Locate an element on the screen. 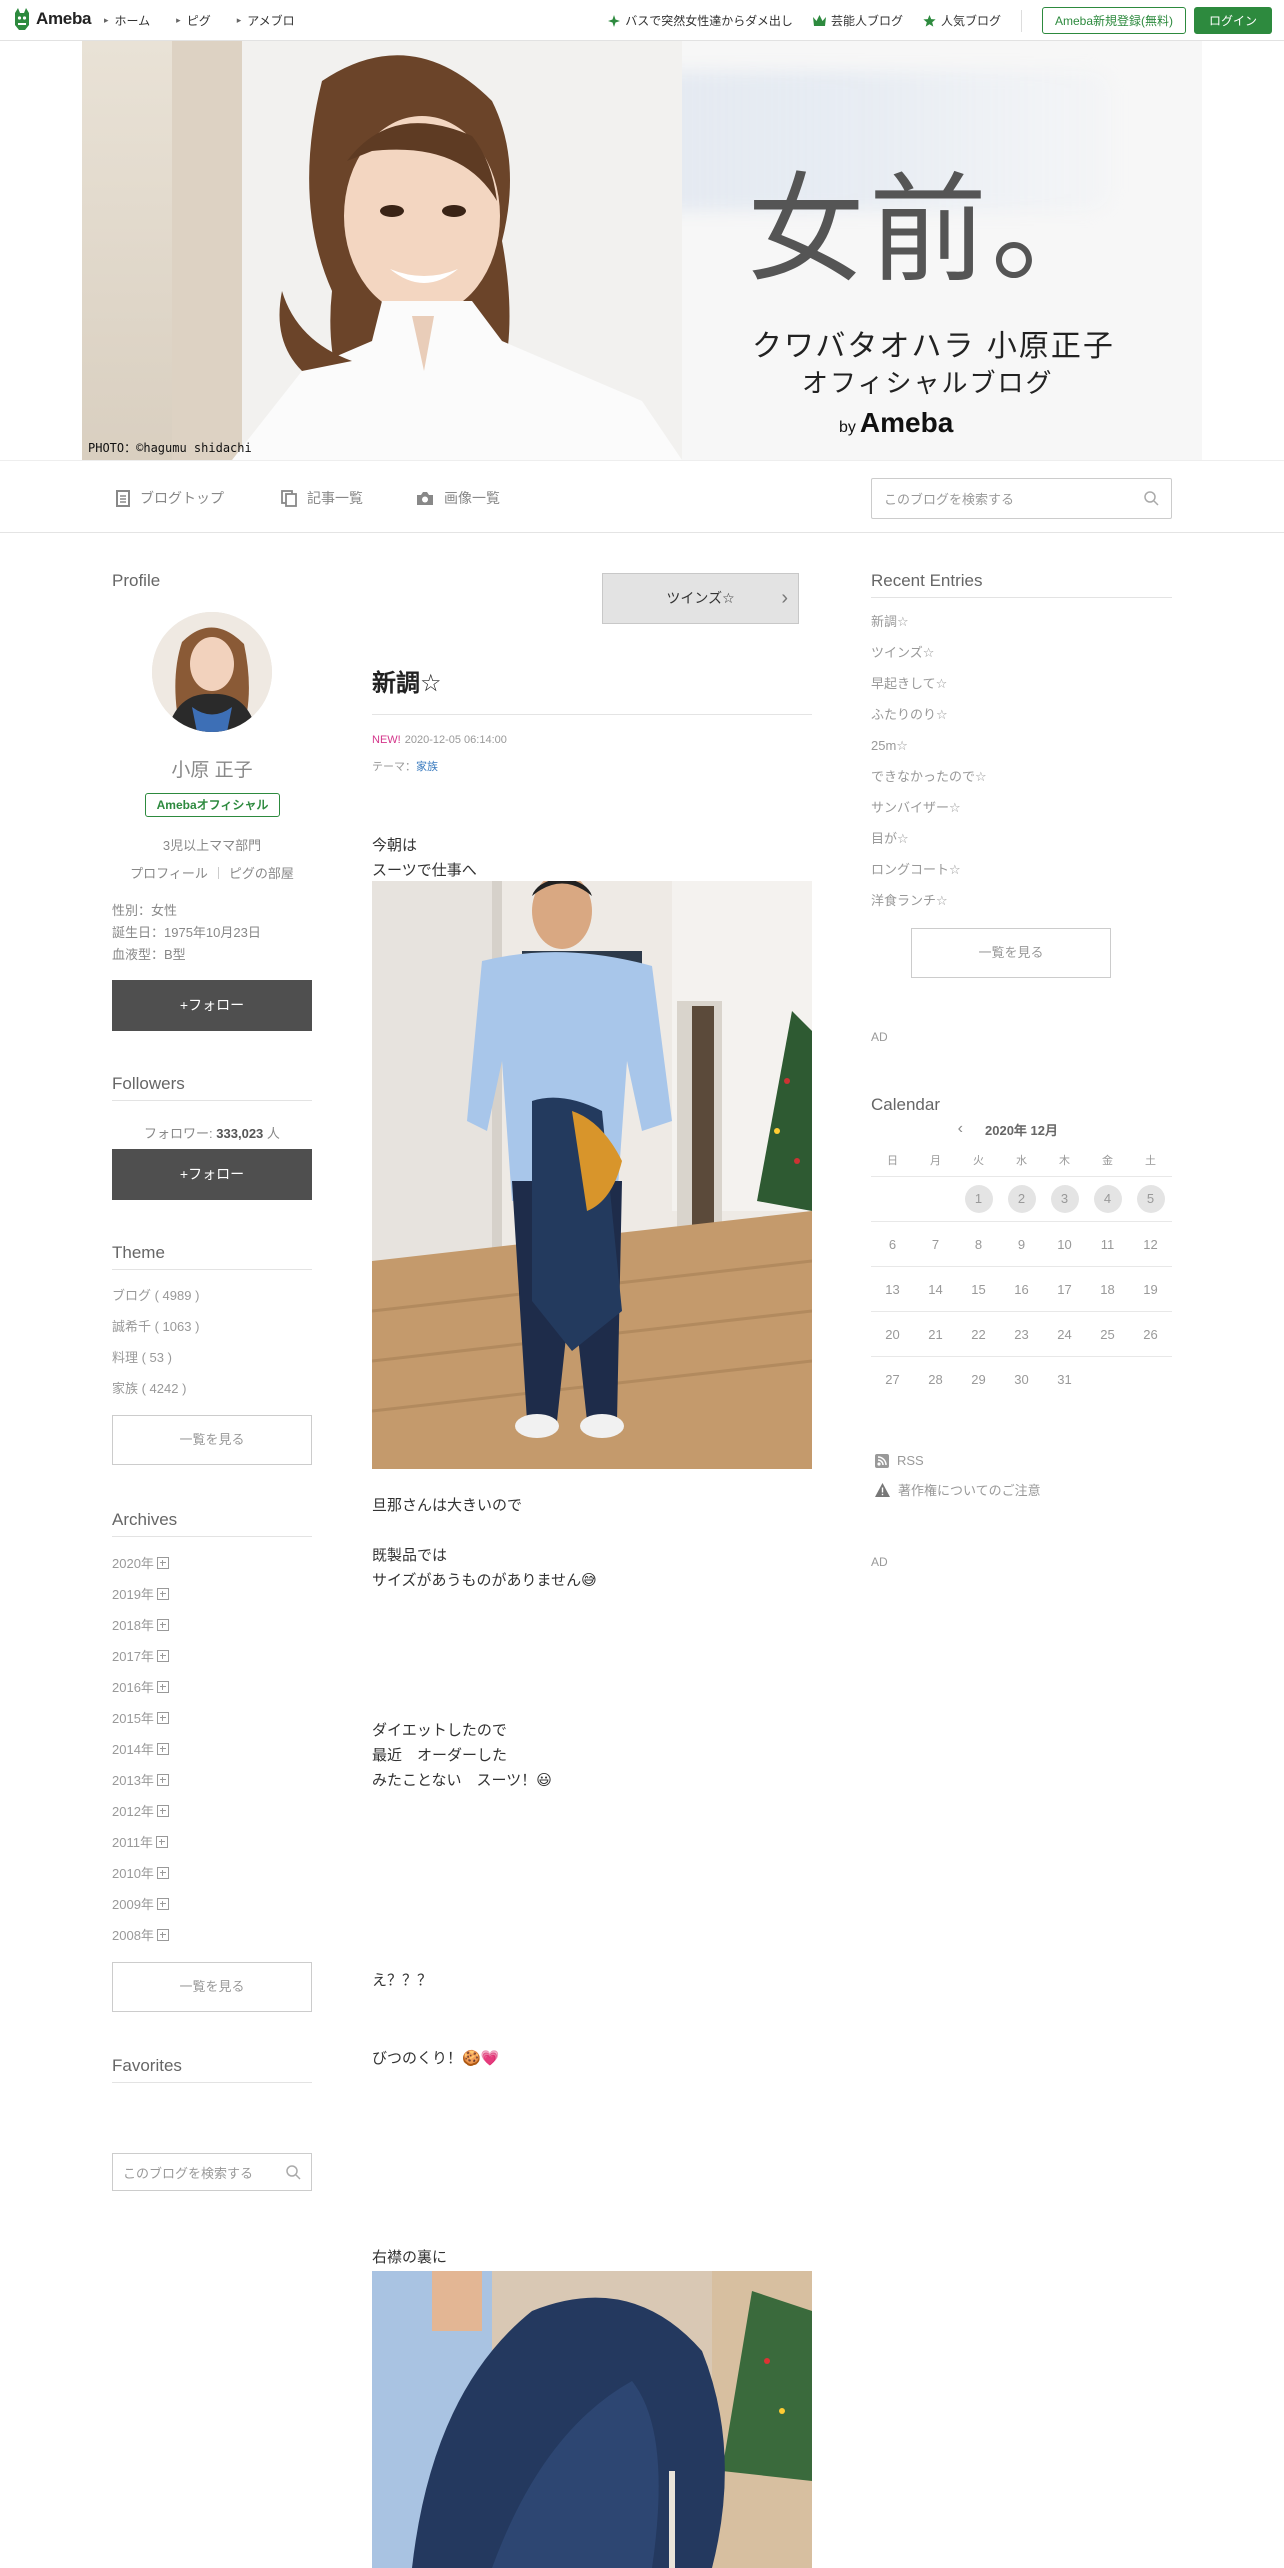 The image size is (1284, 2568). archive-year: 2010年 is located at coordinates (212, 1872).